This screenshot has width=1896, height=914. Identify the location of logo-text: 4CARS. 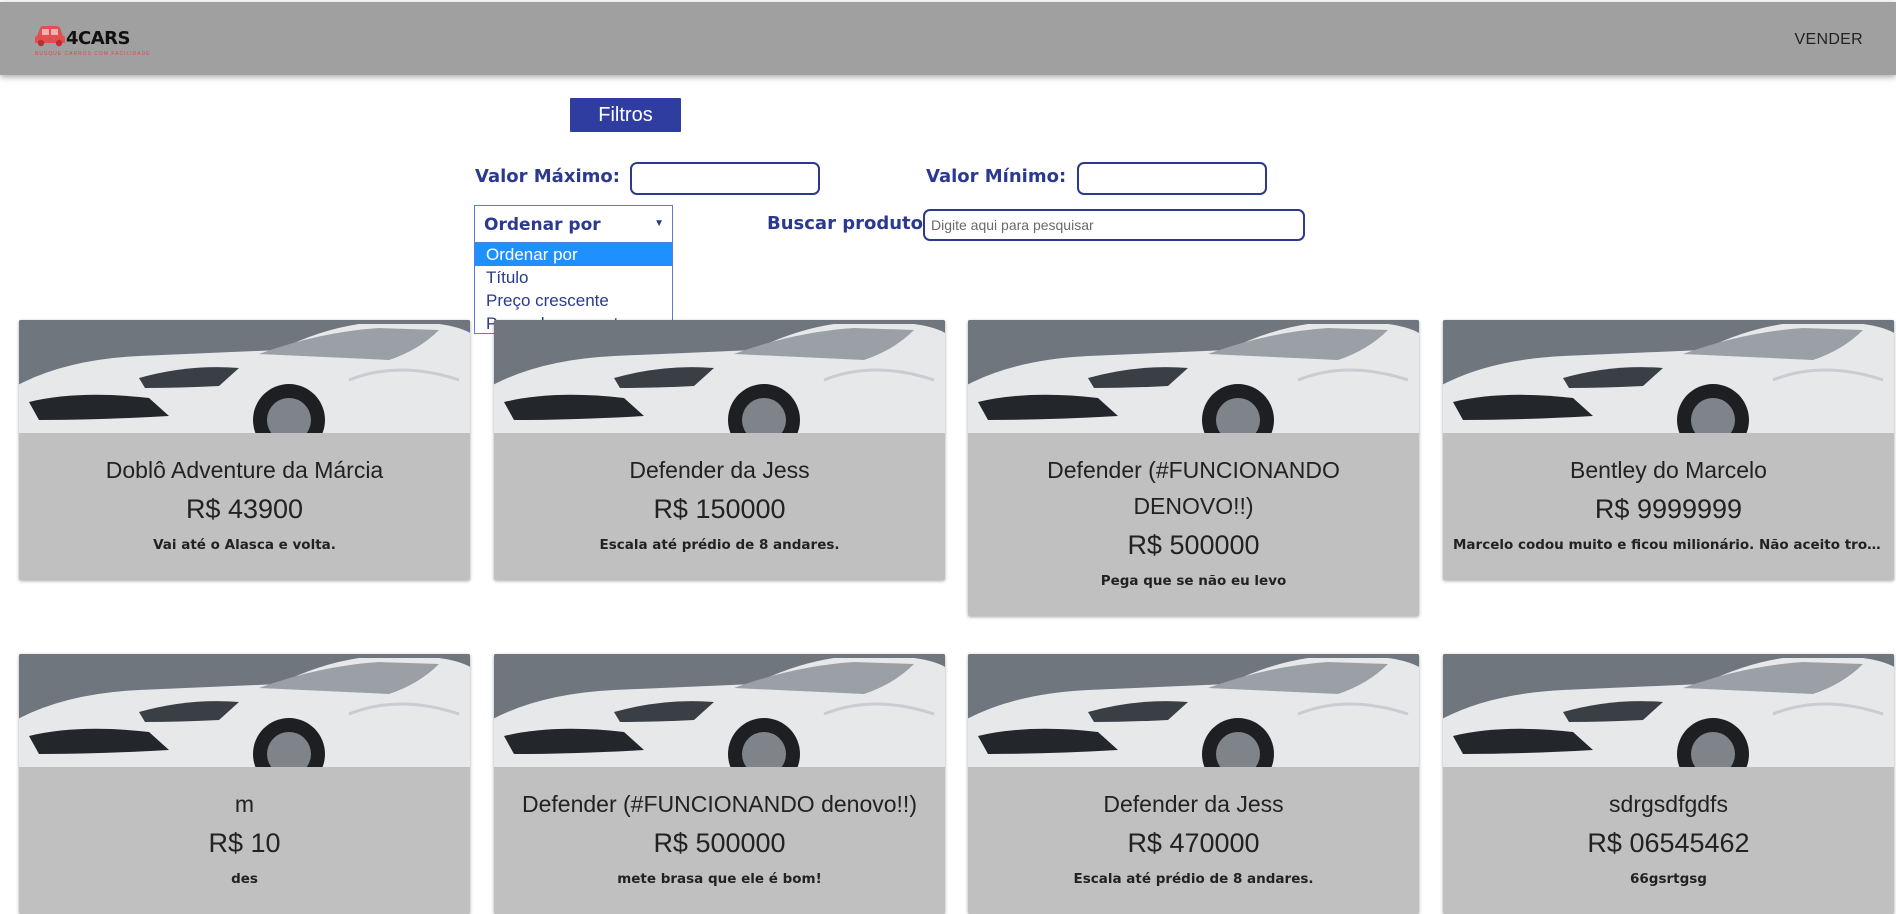
(98, 38).